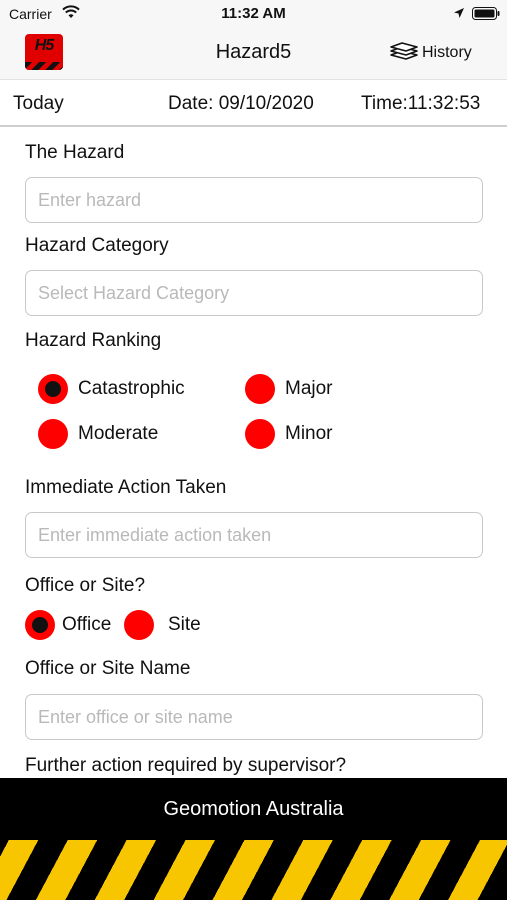  What do you see at coordinates (87, 624) in the screenshot?
I see `office-option-label: Office` at bounding box center [87, 624].